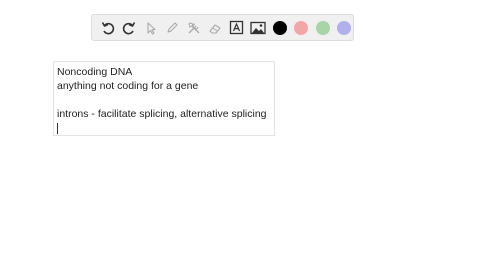  I want to click on text-tool-button, so click(237, 27).